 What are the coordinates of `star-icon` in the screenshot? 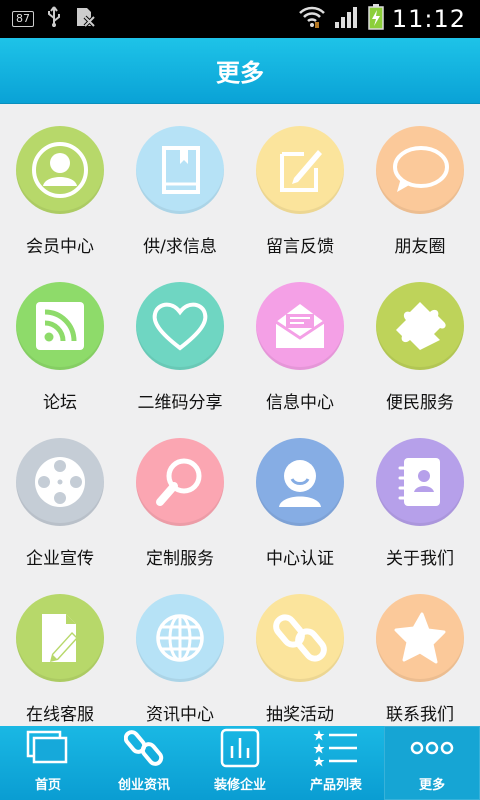 It's located at (420, 638).